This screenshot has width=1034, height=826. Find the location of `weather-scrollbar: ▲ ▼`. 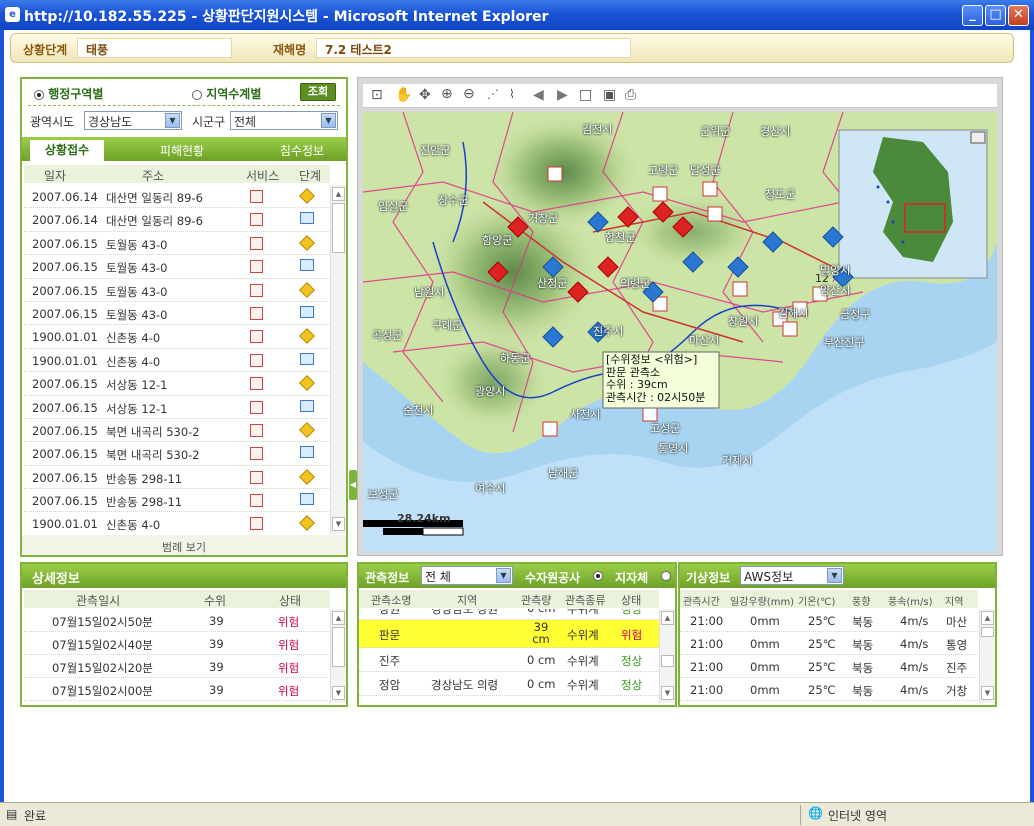

weather-scrollbar: ▲ ▼ is located at coordinates (987, 656).